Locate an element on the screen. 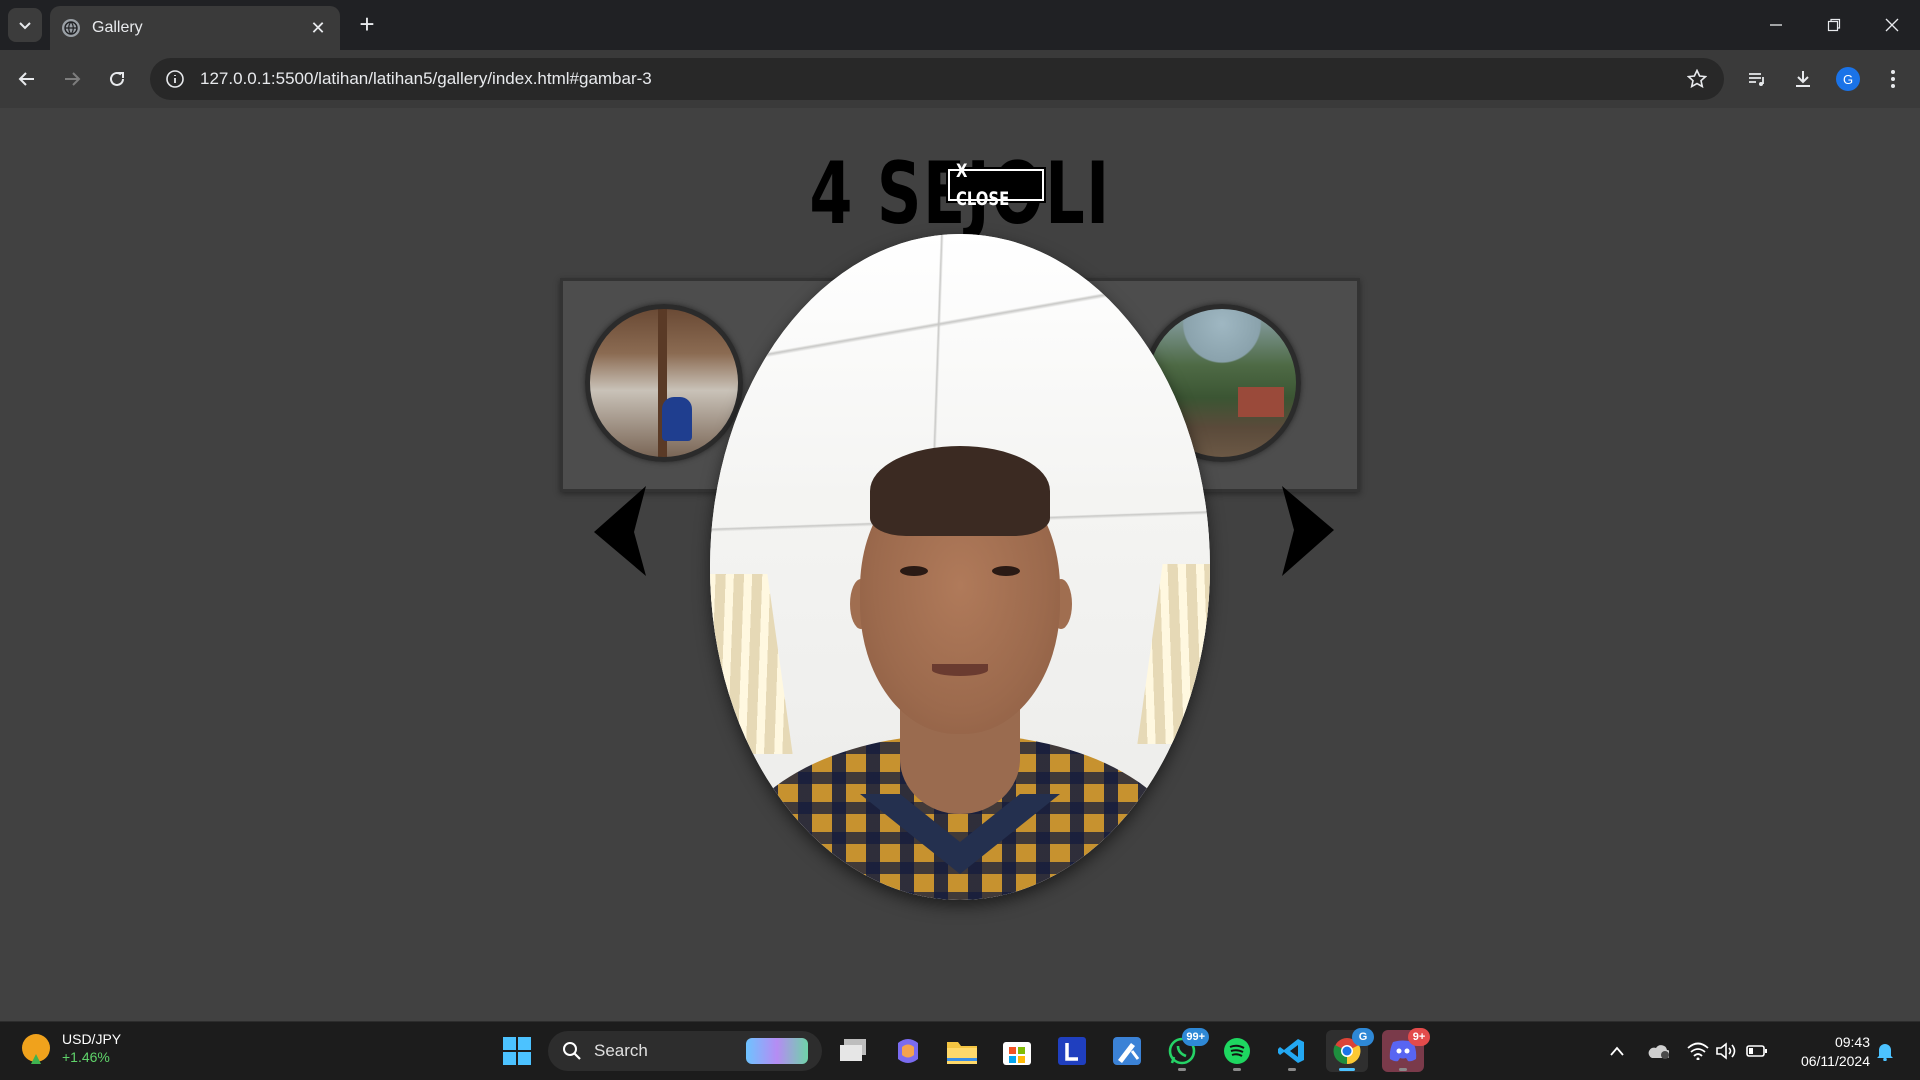  browser-tab: Gallery ✕ is located at coordinates (195, 28).